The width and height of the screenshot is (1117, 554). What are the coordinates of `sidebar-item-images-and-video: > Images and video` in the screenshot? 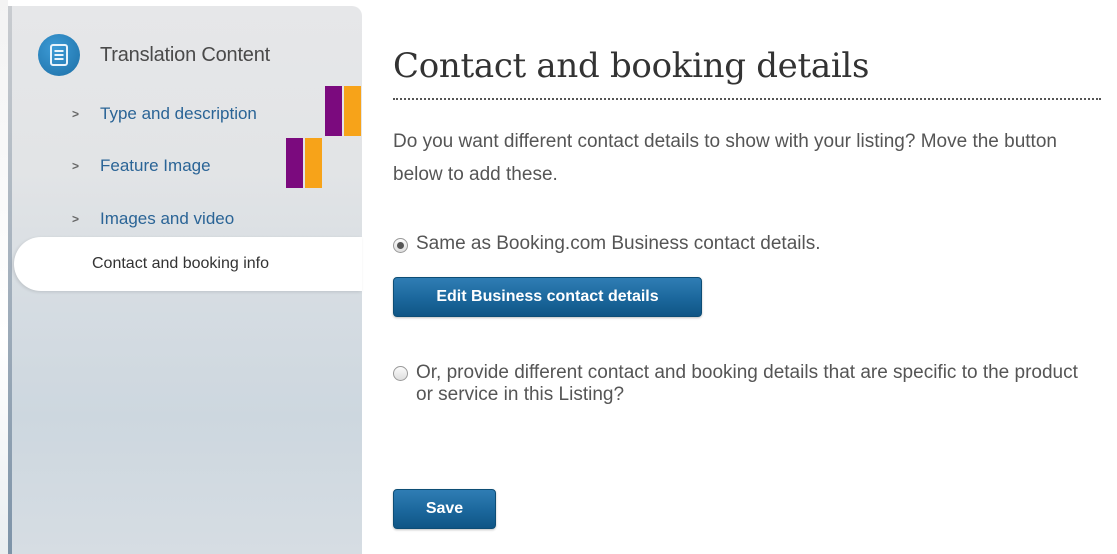 It's located at (153, 219).